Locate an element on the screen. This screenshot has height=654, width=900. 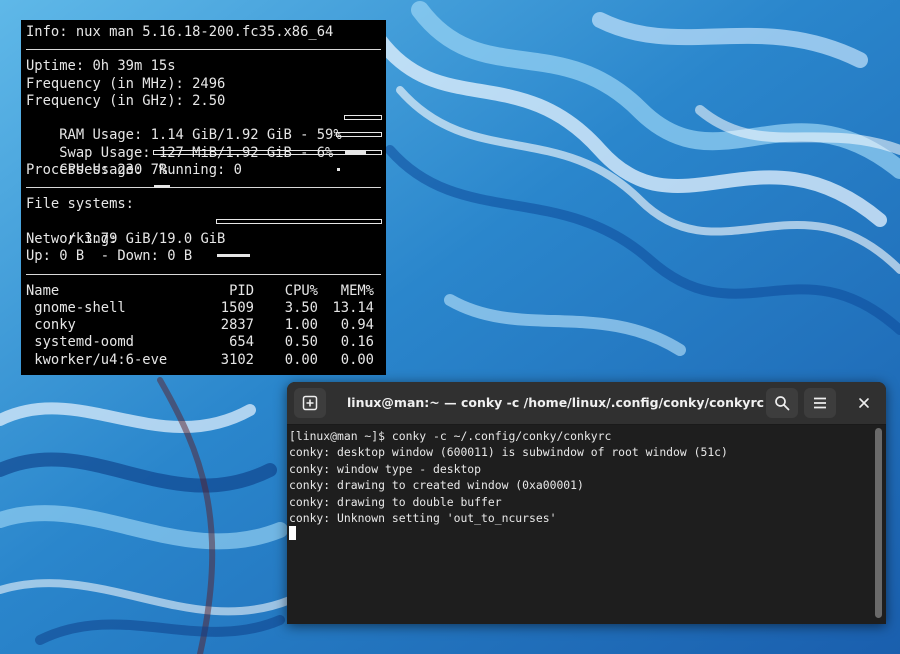
process-cpu: 1.00 is located at coordinates (301, 325).